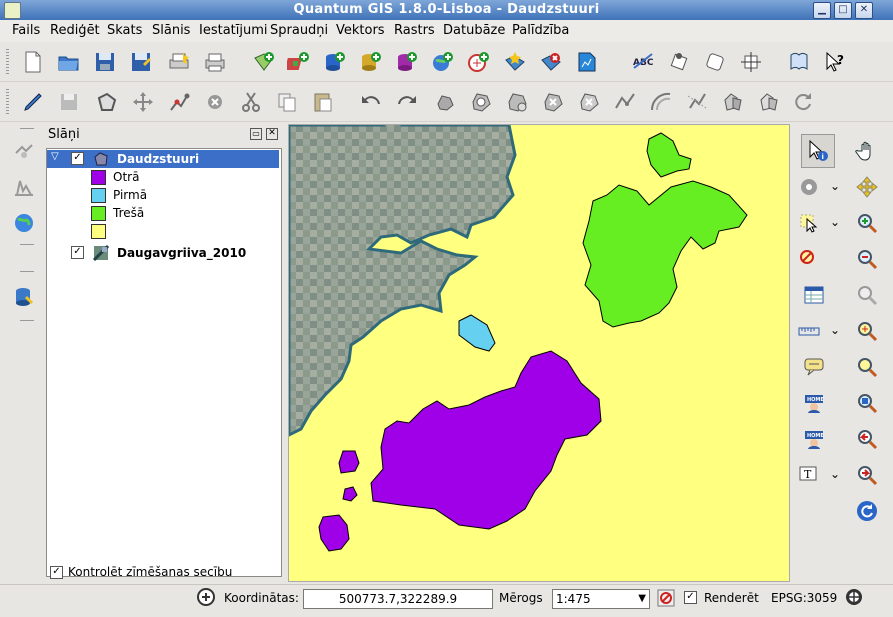  Describe the element at coordinates (867, 439) in the screenshot. I see `zoom-last-icon` at that location.